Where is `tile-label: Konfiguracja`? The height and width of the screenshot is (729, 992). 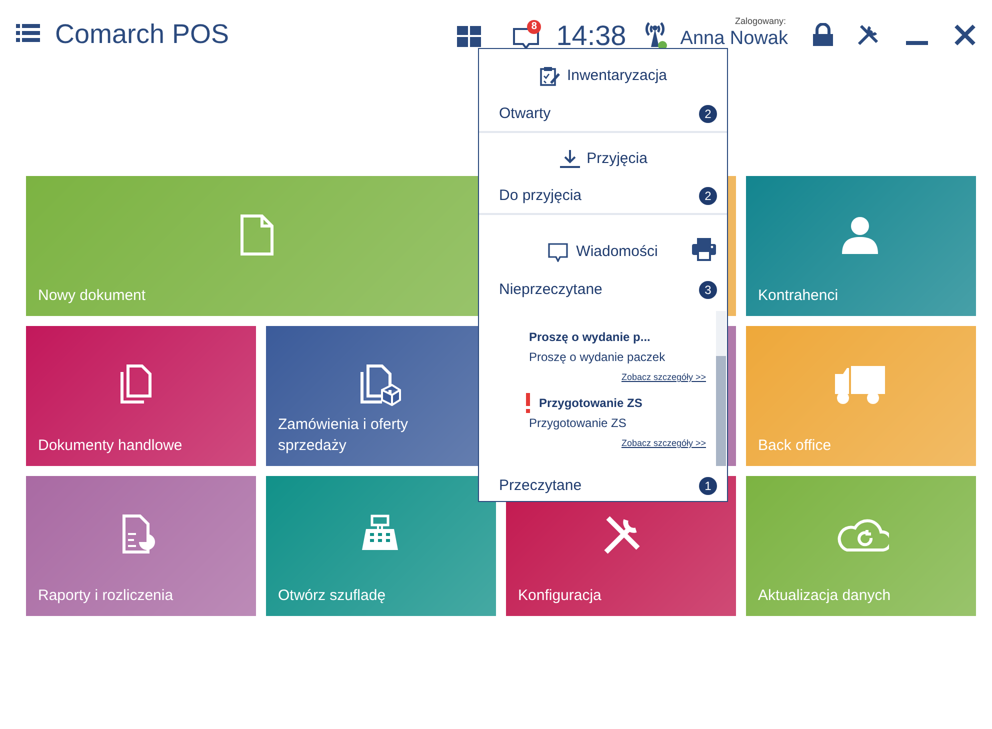 tile-label: Konfiguracja is located at coordinates (560, 596).